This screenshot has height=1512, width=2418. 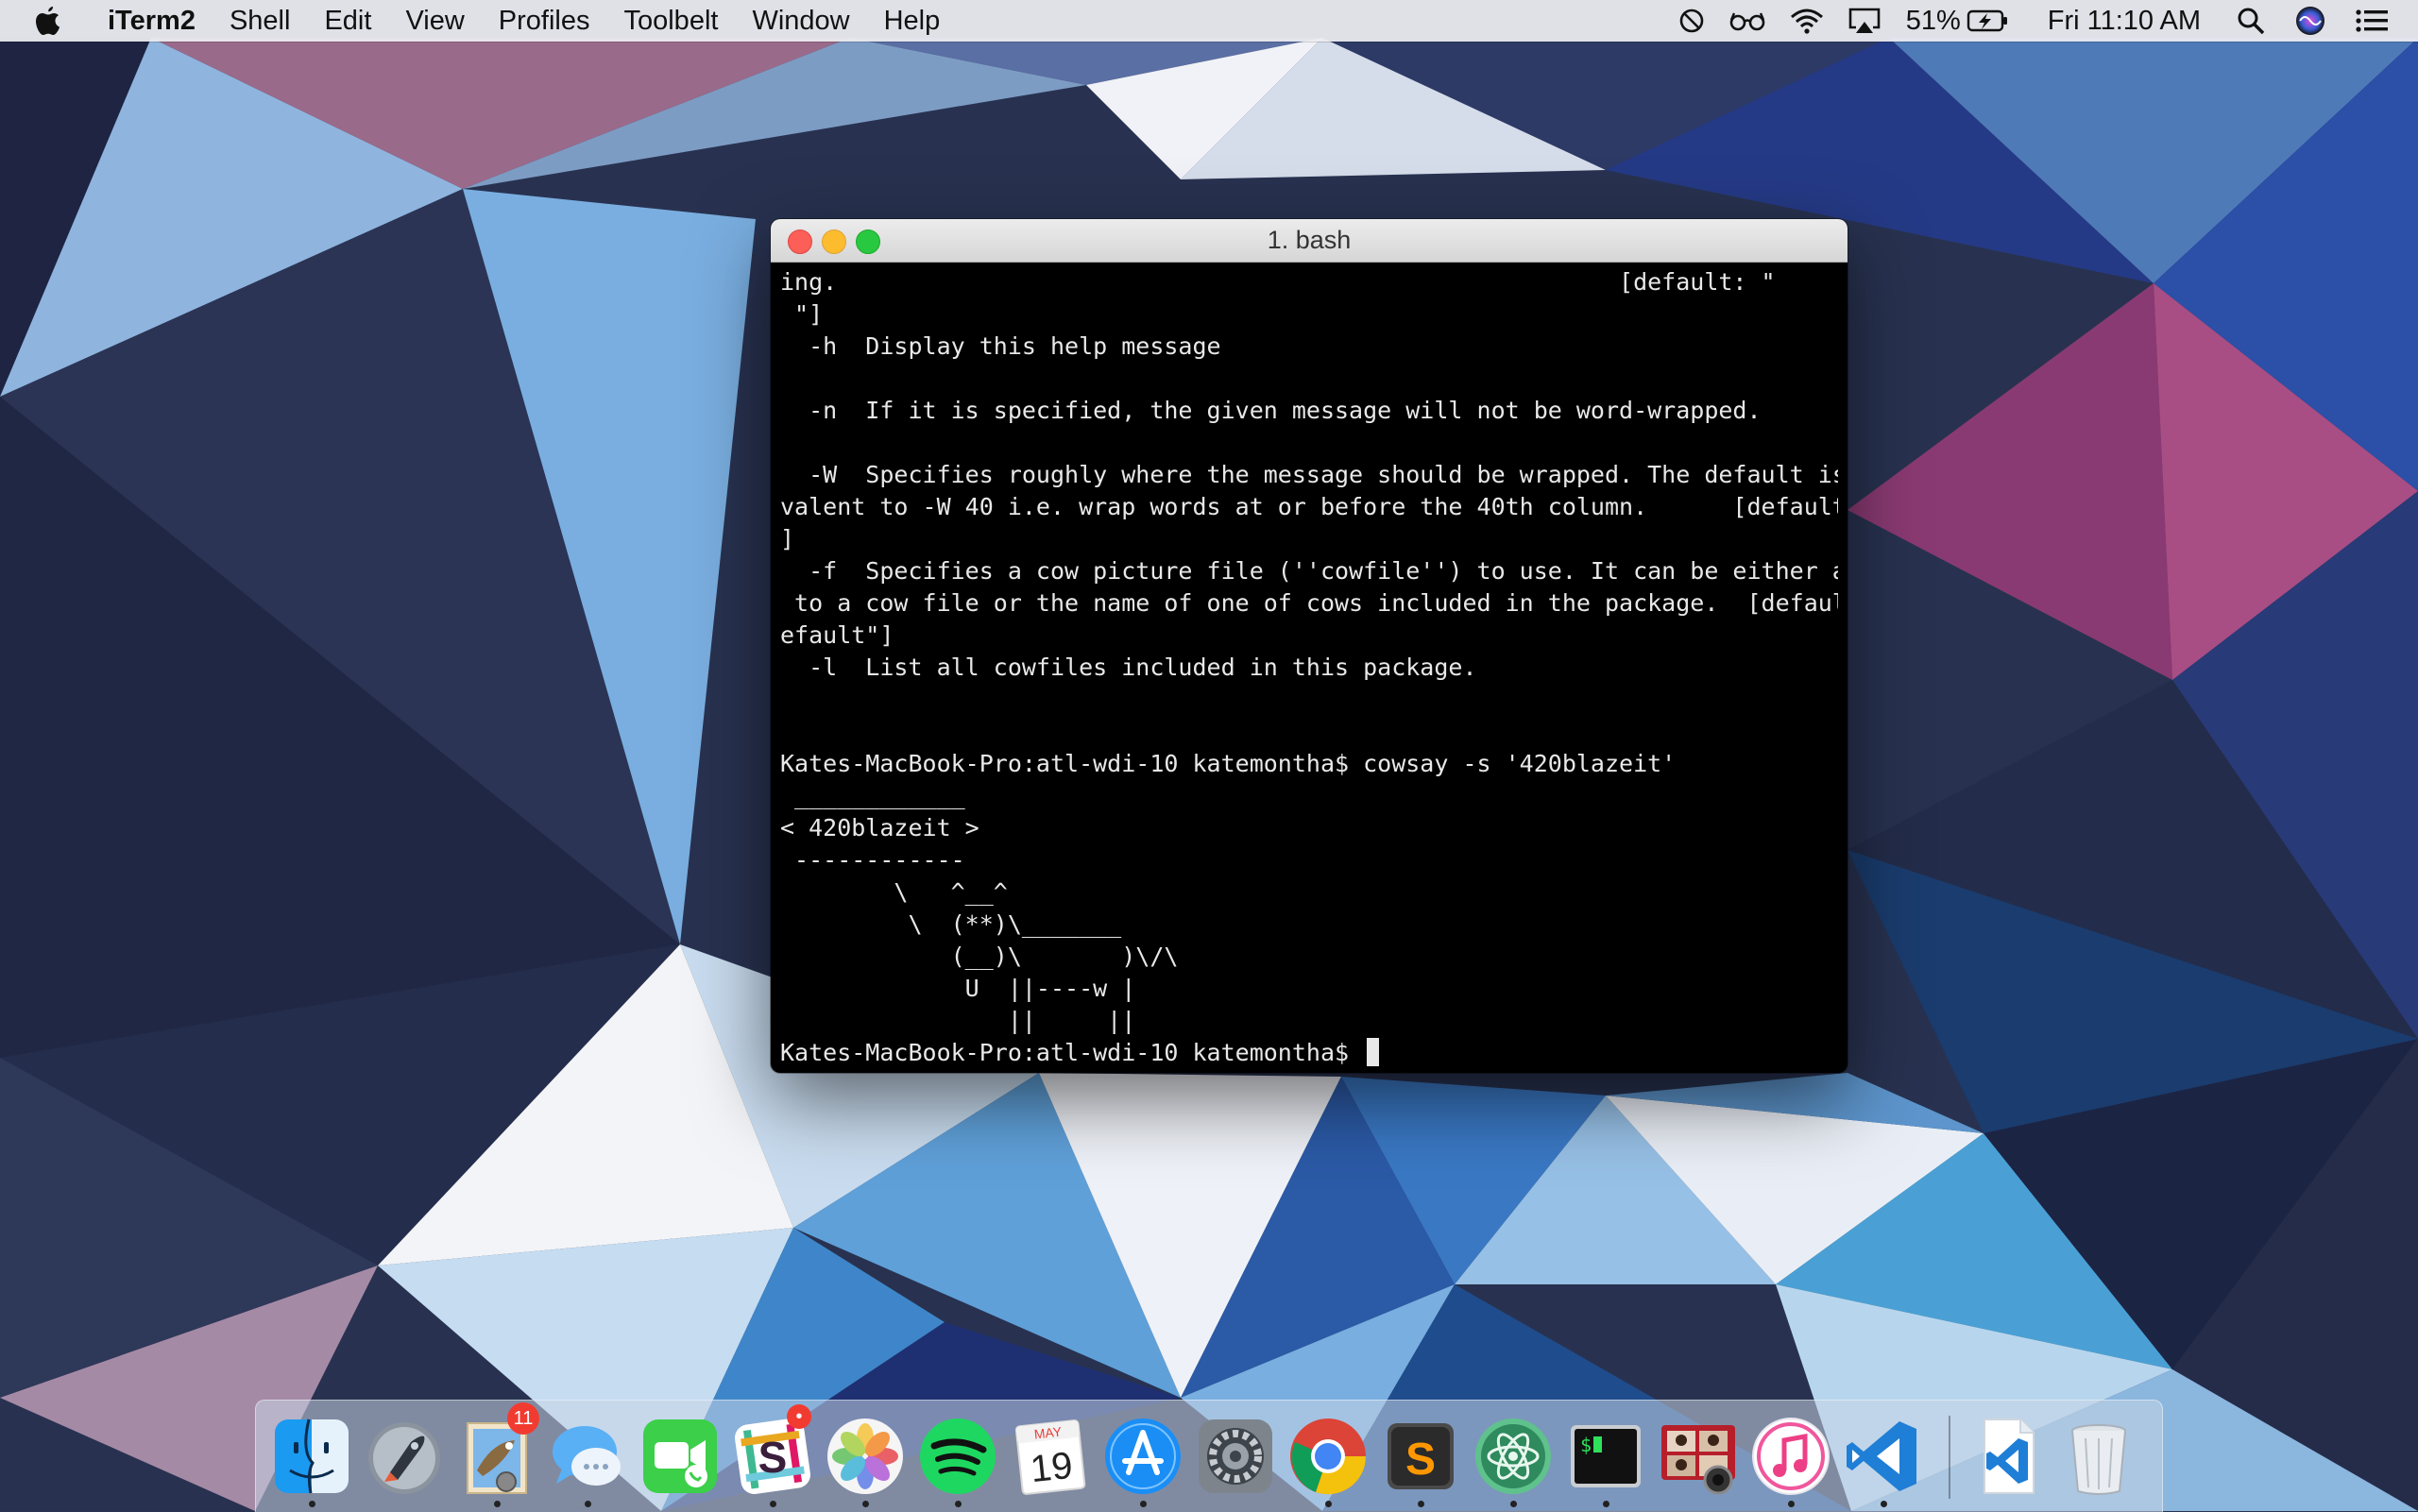 I want to click on itunes-icon, so click(x=1790, y=1456).